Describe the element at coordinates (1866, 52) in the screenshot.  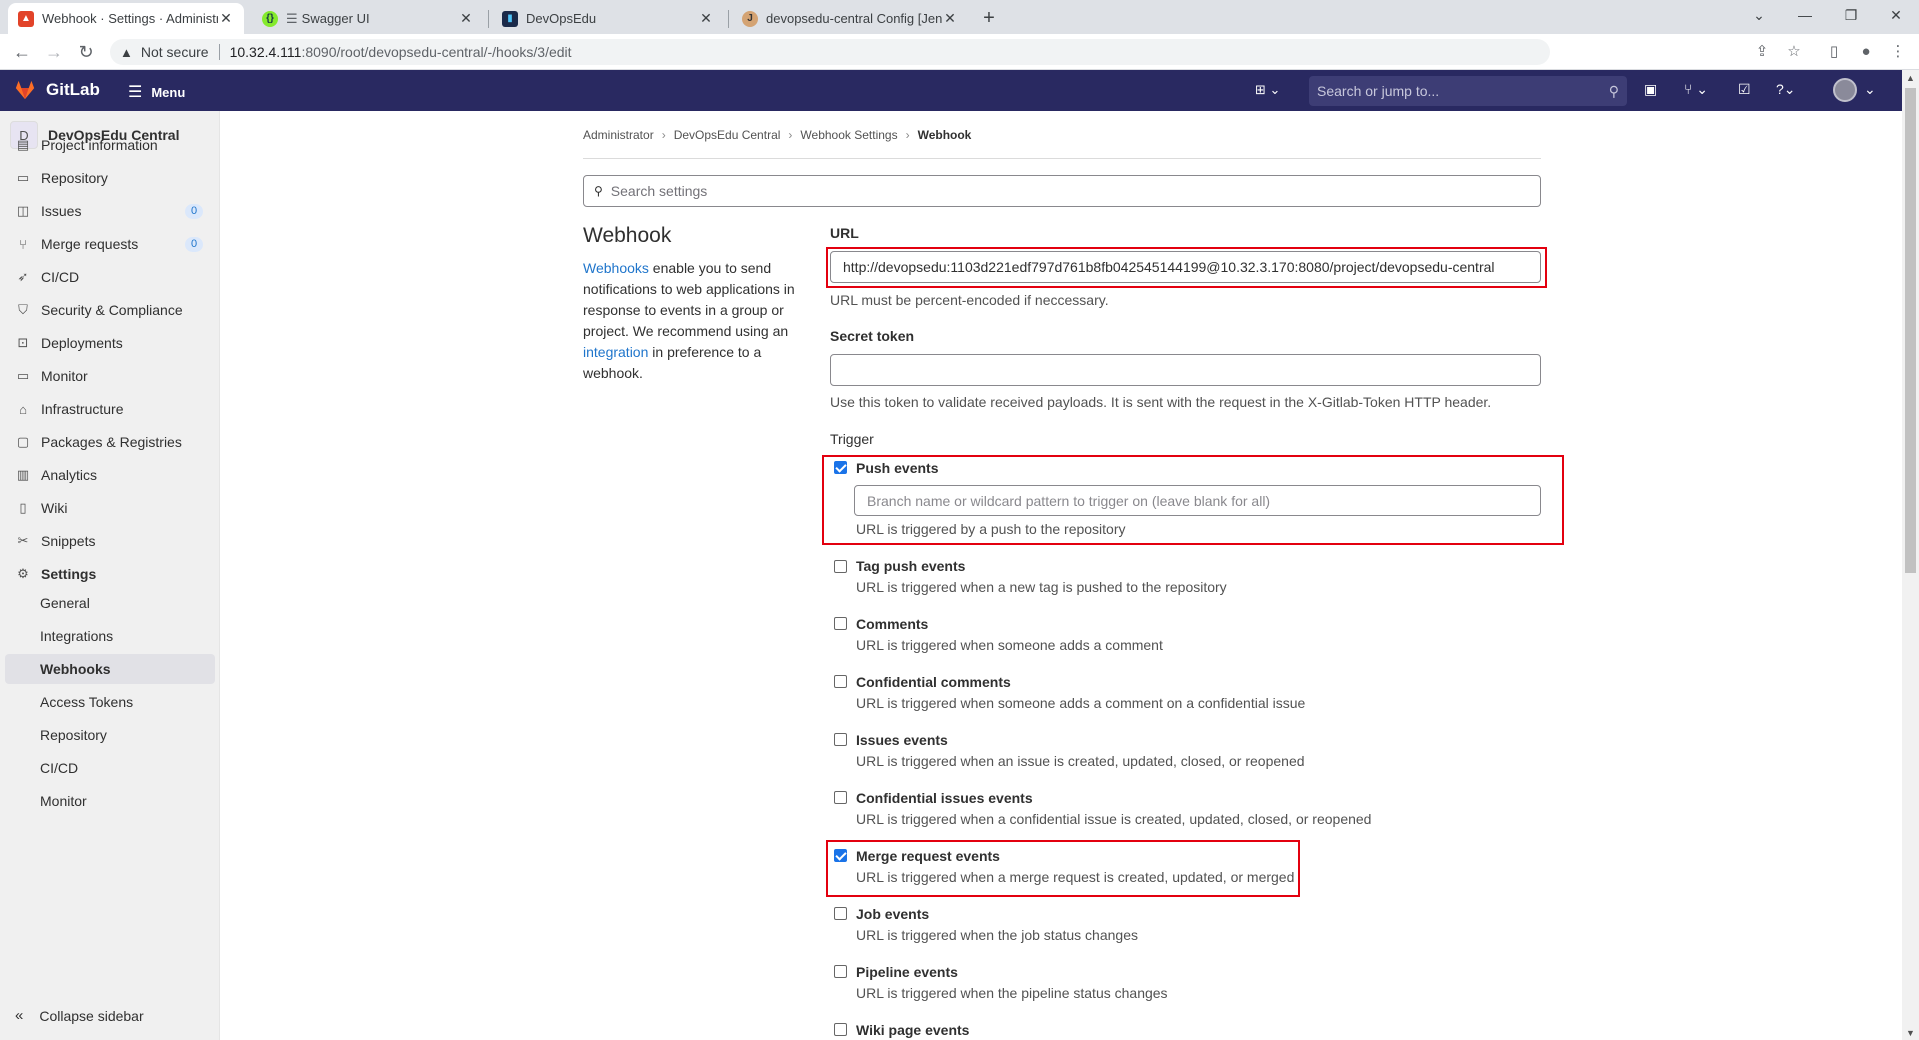
I see `profile-icon: ●` at that location.